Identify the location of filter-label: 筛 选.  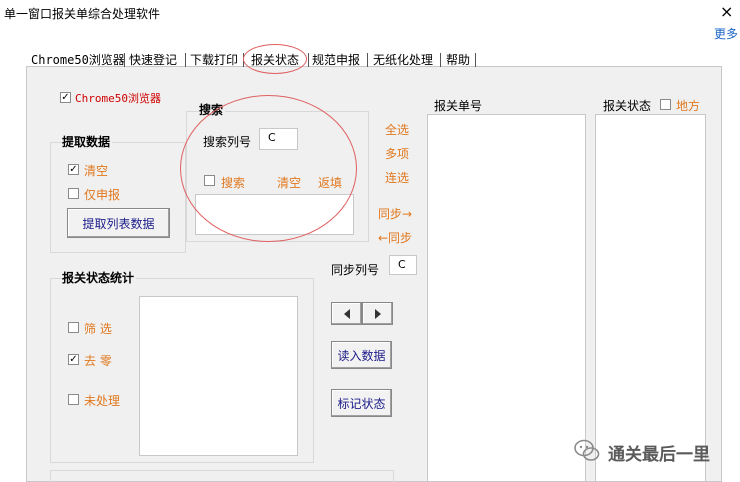
(98, 329).